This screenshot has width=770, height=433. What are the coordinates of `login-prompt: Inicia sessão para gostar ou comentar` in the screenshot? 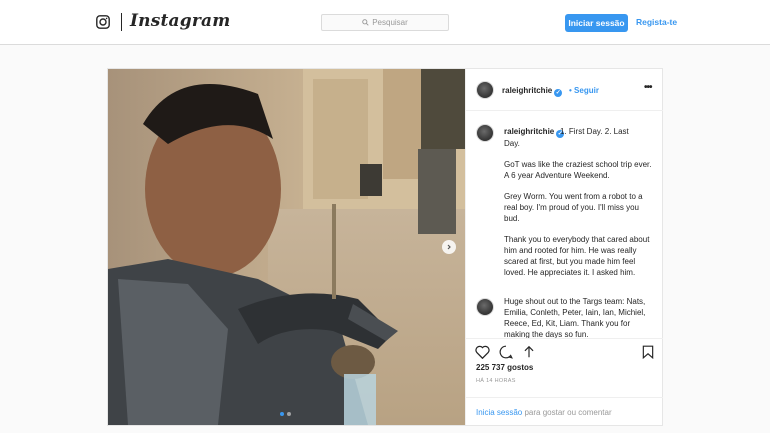 It's located at (564, 411).